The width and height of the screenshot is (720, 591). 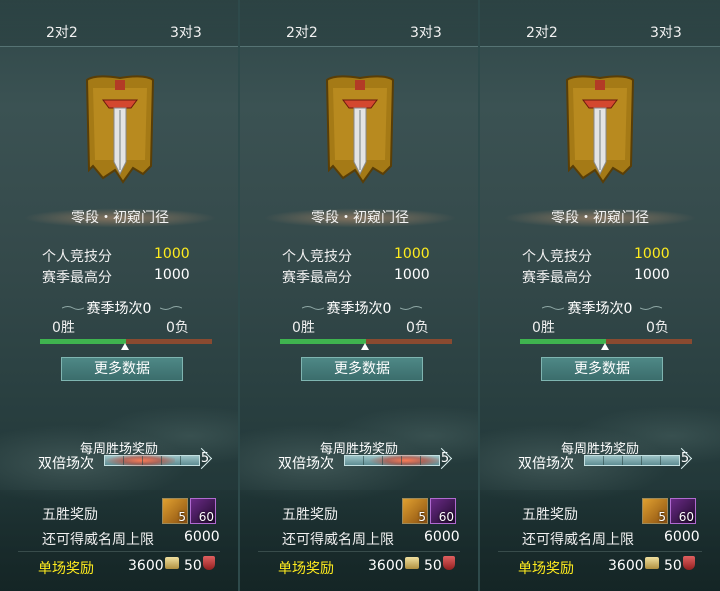 I want to click on double-bar-glow, so click(x=402, y=460).